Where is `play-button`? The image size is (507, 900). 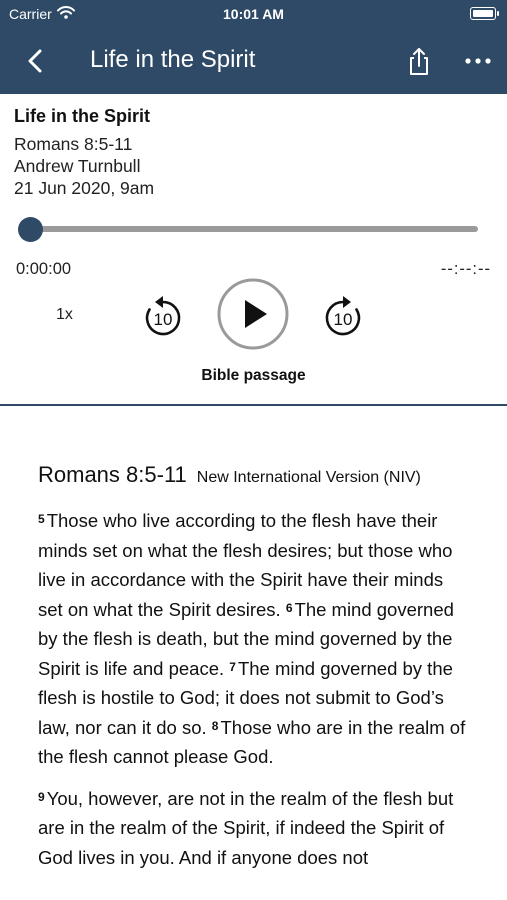
play-button is located at coordinates (253, 314).